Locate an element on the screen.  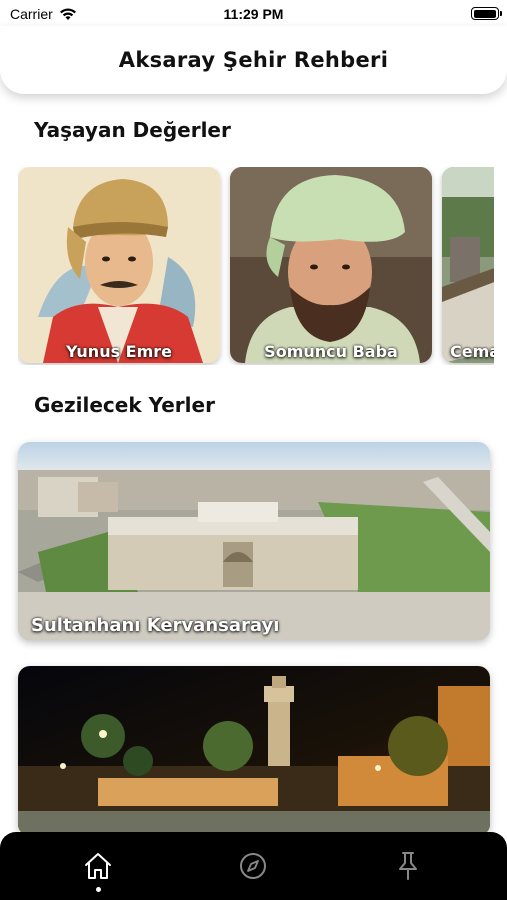
page-title: Aksaray Şehir Rehberi is located at coordinates (253, 60).